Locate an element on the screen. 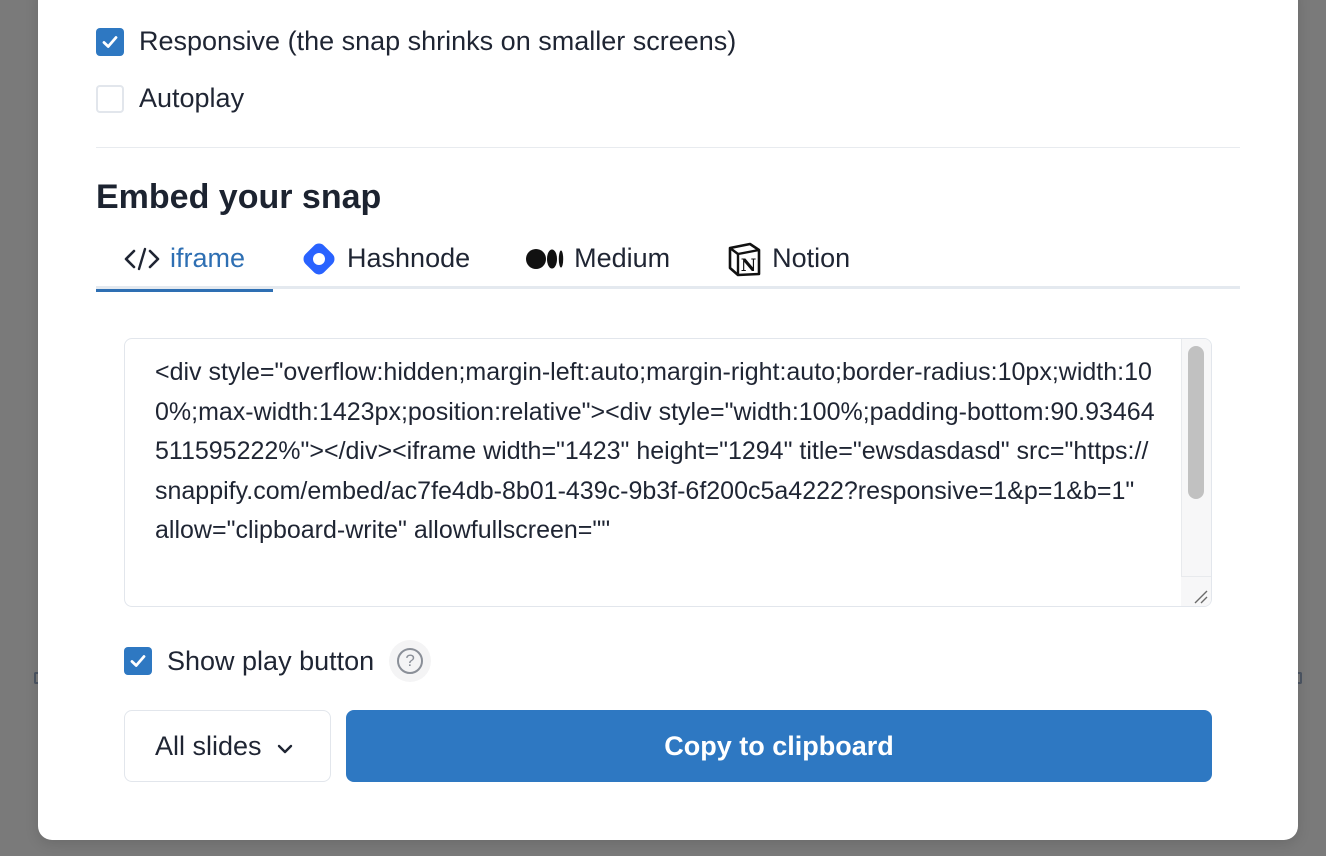 Image resolution: width=1326 pixels, height=856 pixels. embed-section-title: Embed your snap is located at coordinates (239, 197).